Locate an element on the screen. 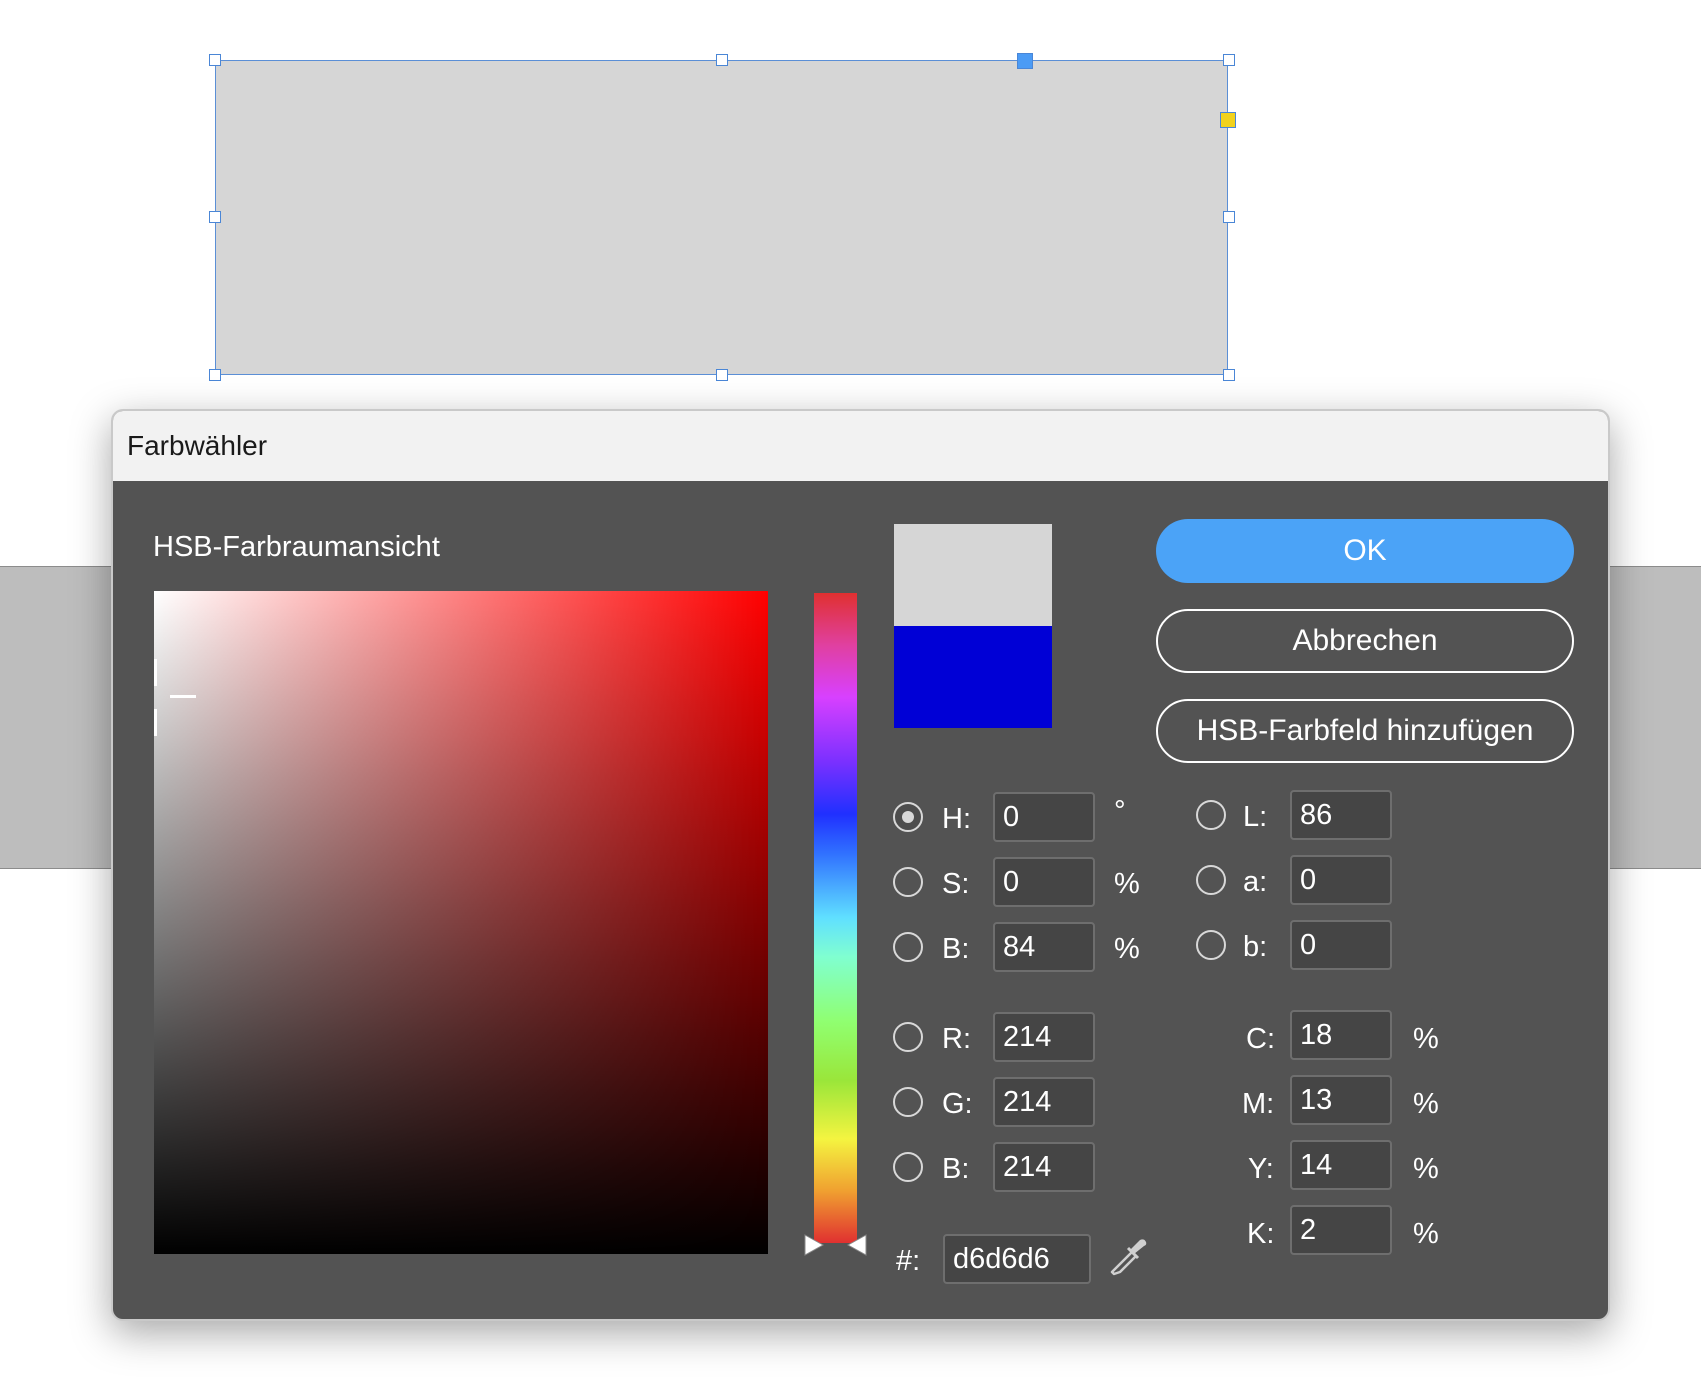 Image resolution: width=1701 pixels, height=1385 pixels. magenta-field is located at coordinates (1341, 1100).